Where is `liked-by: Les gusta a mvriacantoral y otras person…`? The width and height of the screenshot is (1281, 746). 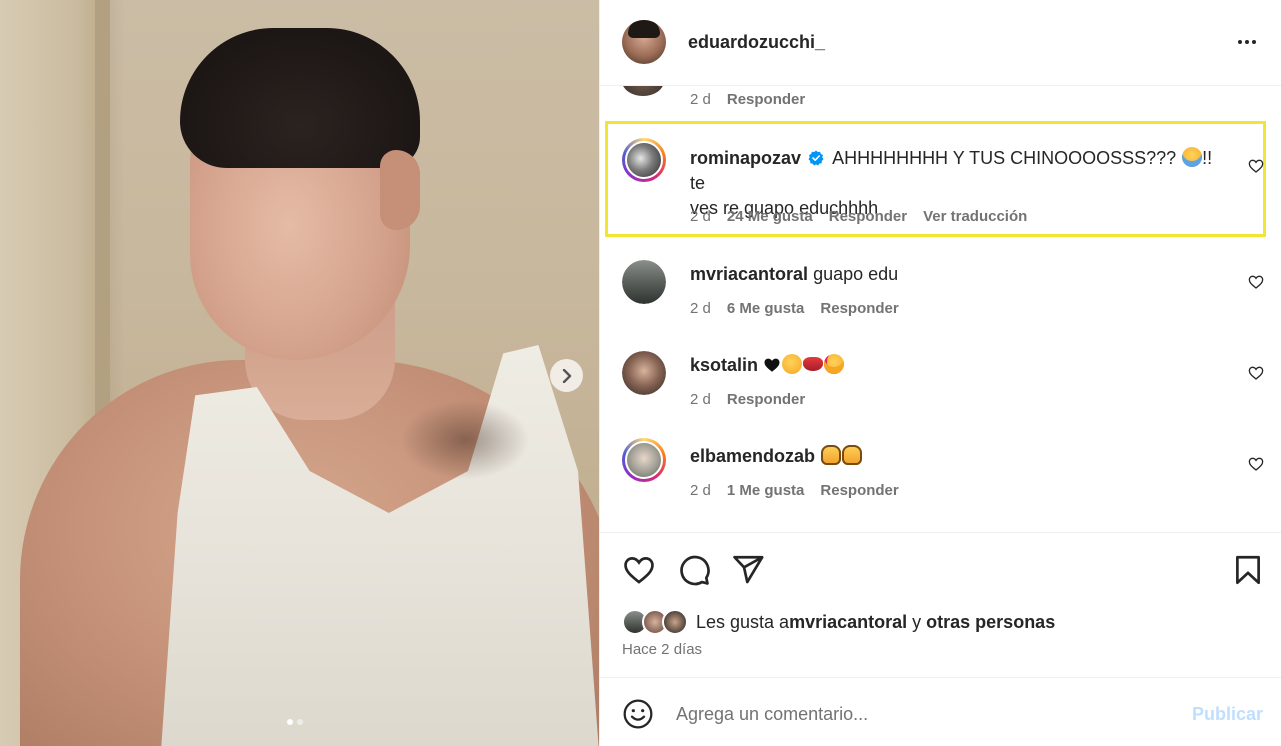 liked-by: Les gusta a mvriacantoral y otras person… is located at coordinates (838, 622).